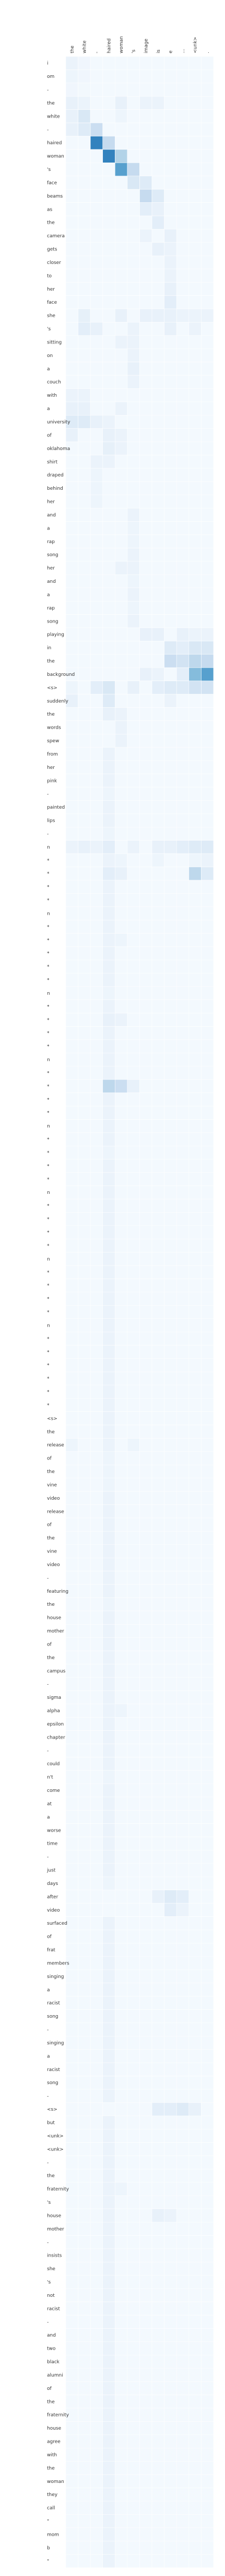  What do you see at coordinates (49, 2282) in the screenshot?
I see `y-tick-label: 's` at bounding box center [49, 2282].